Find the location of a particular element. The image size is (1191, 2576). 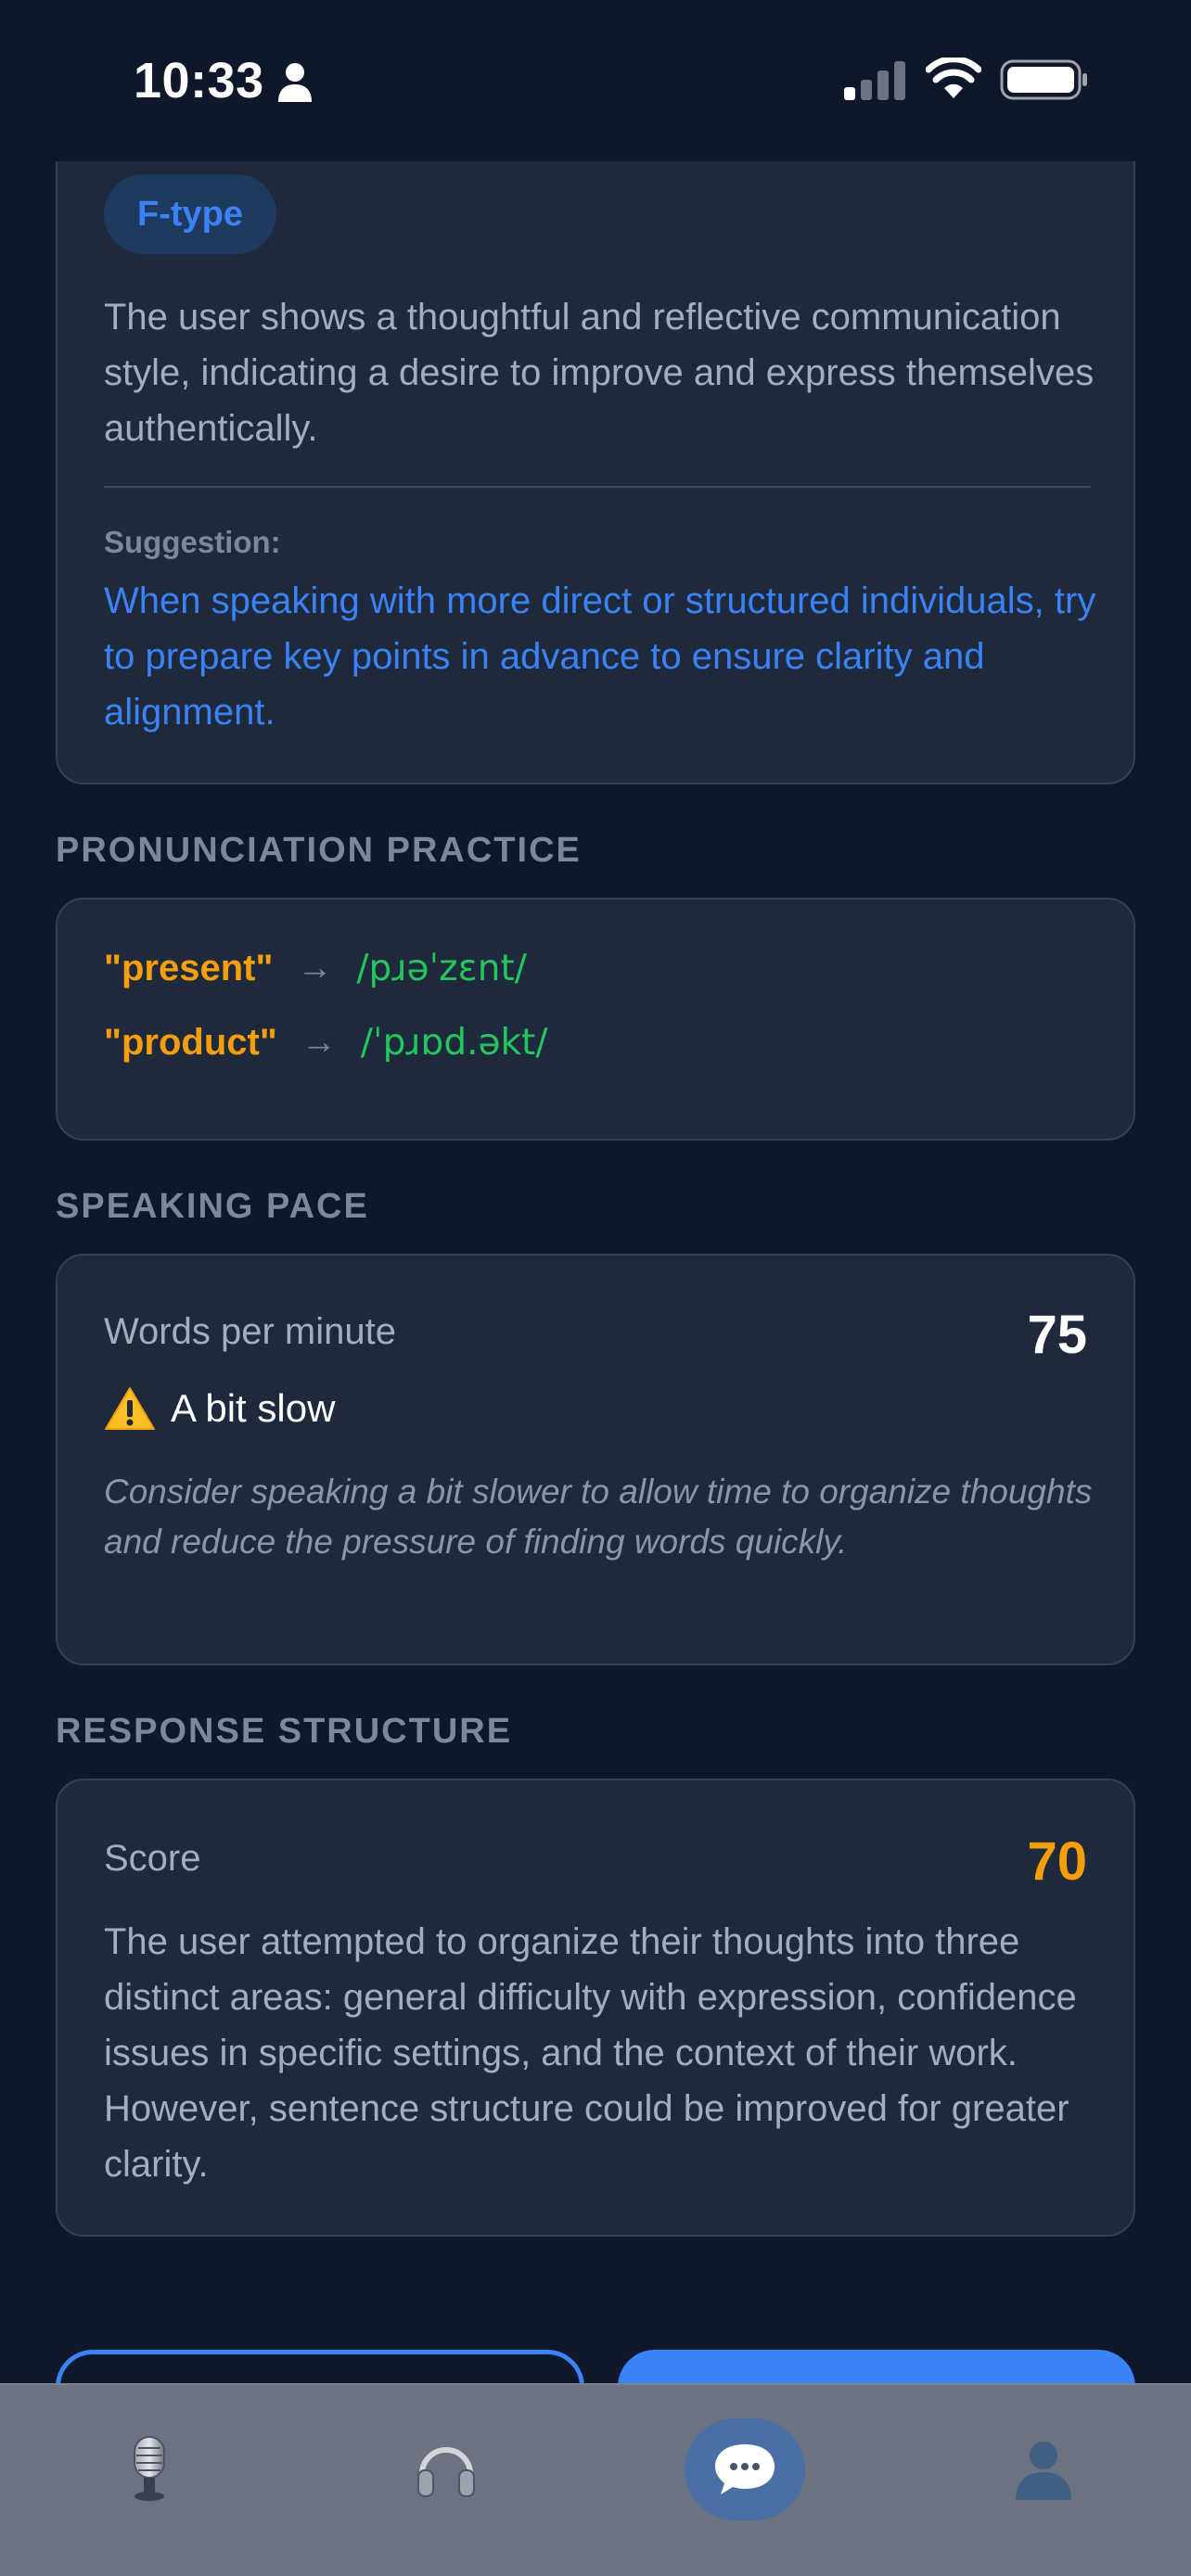

wpm-label: Words per minute is located at coordinates (250, 1331).